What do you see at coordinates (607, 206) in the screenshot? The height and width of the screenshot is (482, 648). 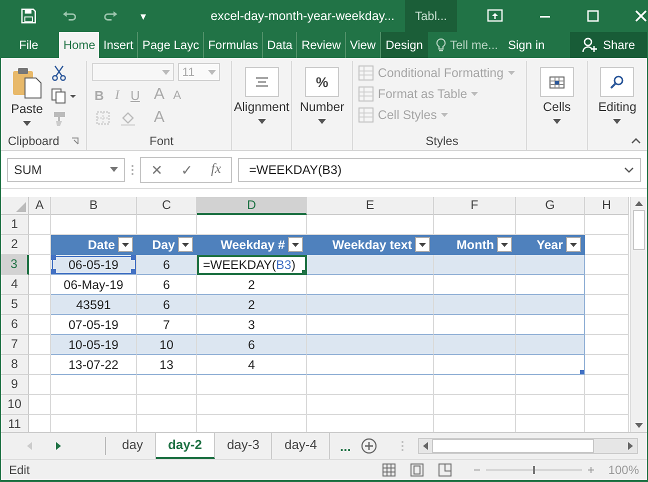 I see `column-header: H` at bounding box center [607, 206].